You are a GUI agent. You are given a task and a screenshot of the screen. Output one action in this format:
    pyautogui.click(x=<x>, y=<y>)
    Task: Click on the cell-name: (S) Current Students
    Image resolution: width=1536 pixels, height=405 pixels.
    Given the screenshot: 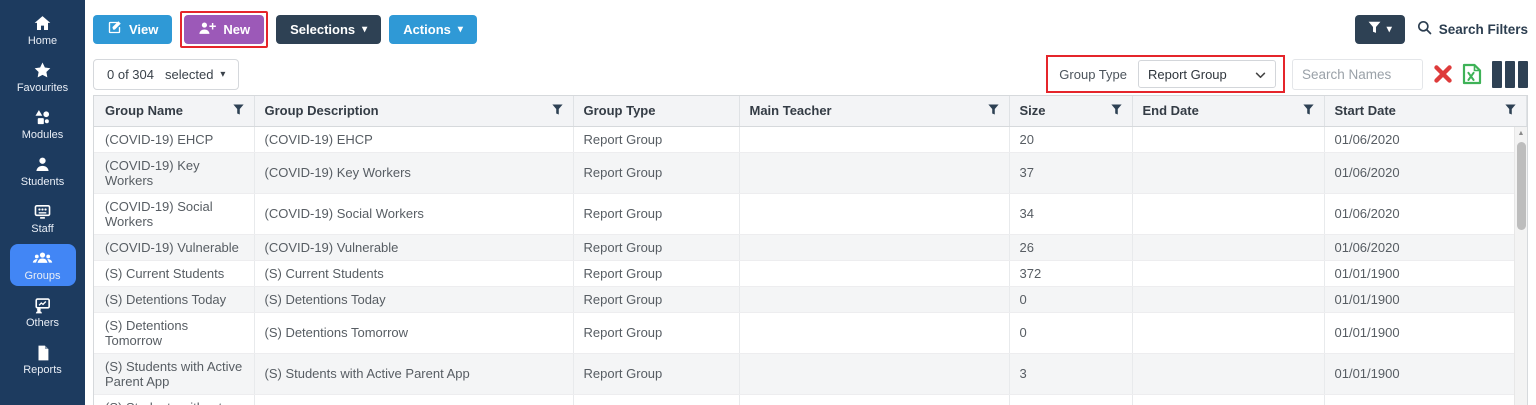 What is the action you would take?
    pyautogui.click(x=174, y=273)
    